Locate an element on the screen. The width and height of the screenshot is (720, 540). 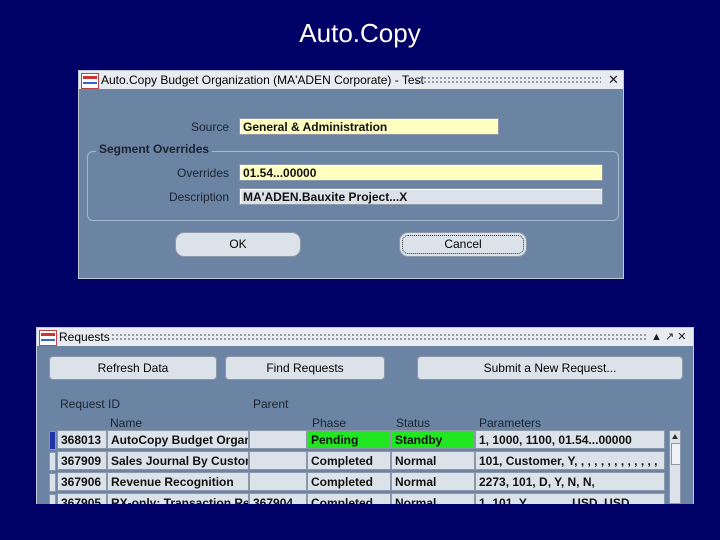
close-icon: ✕ is located at coordinates (613, 80).